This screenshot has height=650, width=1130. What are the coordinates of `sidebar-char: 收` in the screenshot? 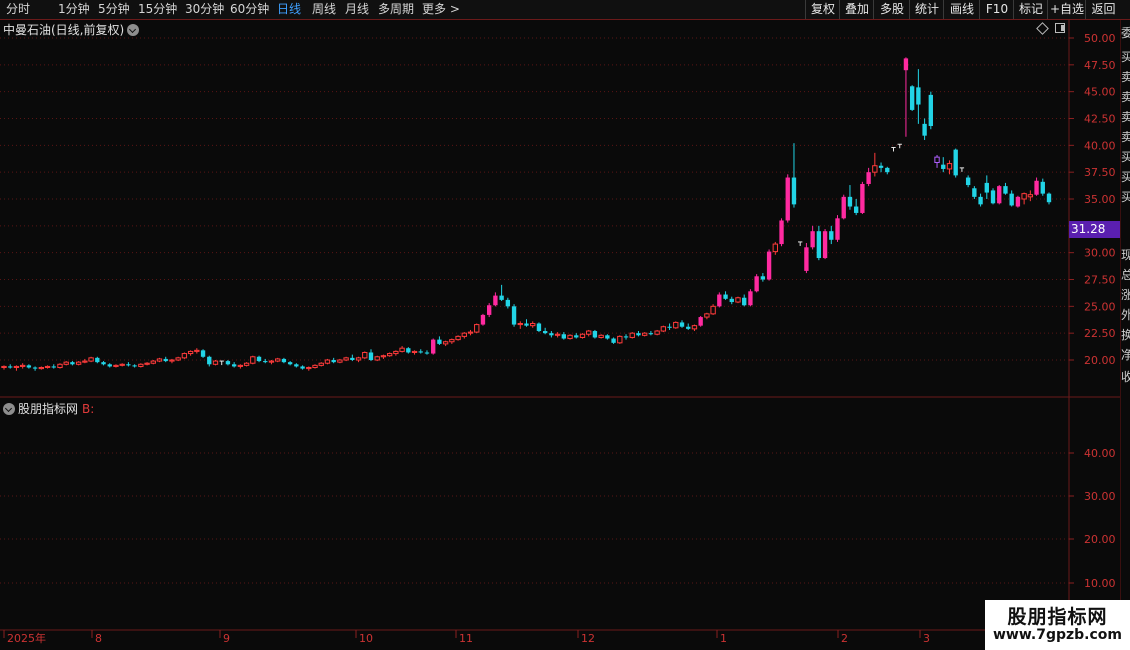 It's located at (1125, 377).